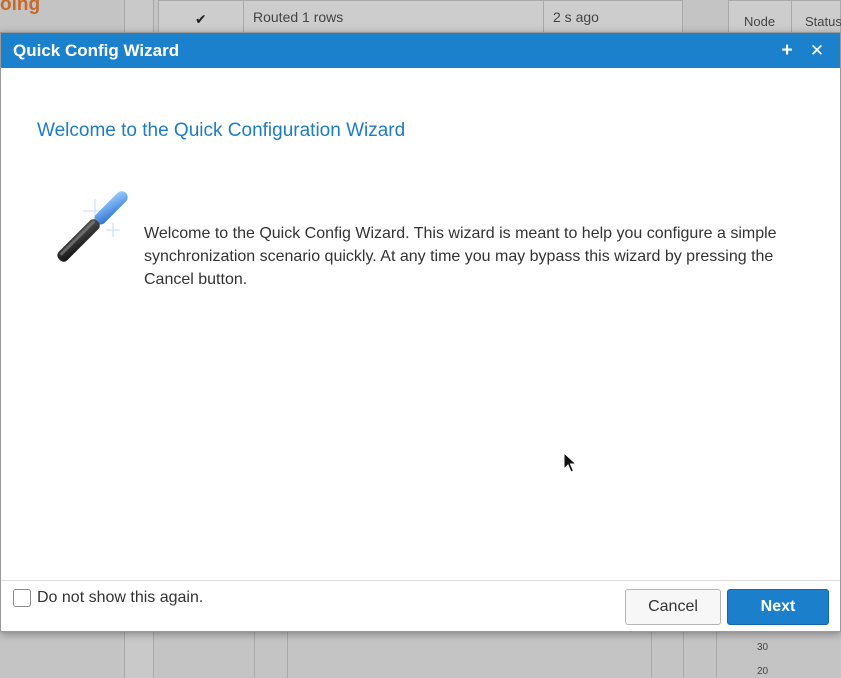 Image resolution: width=841 pixels, height=678 pixels. Describe the element at coordinates (22, 598) in the screenshot. I see `do-not-show-again-checkbox` at that location.